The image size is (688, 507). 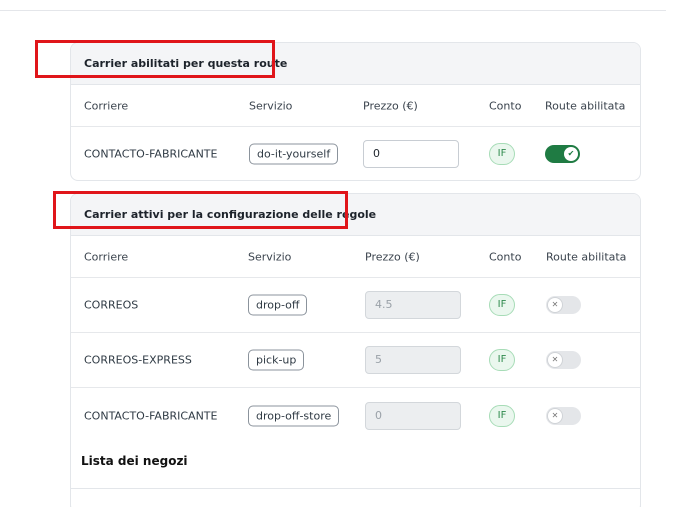 What do you see at coordinates (294, 415) in the screenshot?
I see `service-tag: drop-off-store` at bounding box center [294, 415].